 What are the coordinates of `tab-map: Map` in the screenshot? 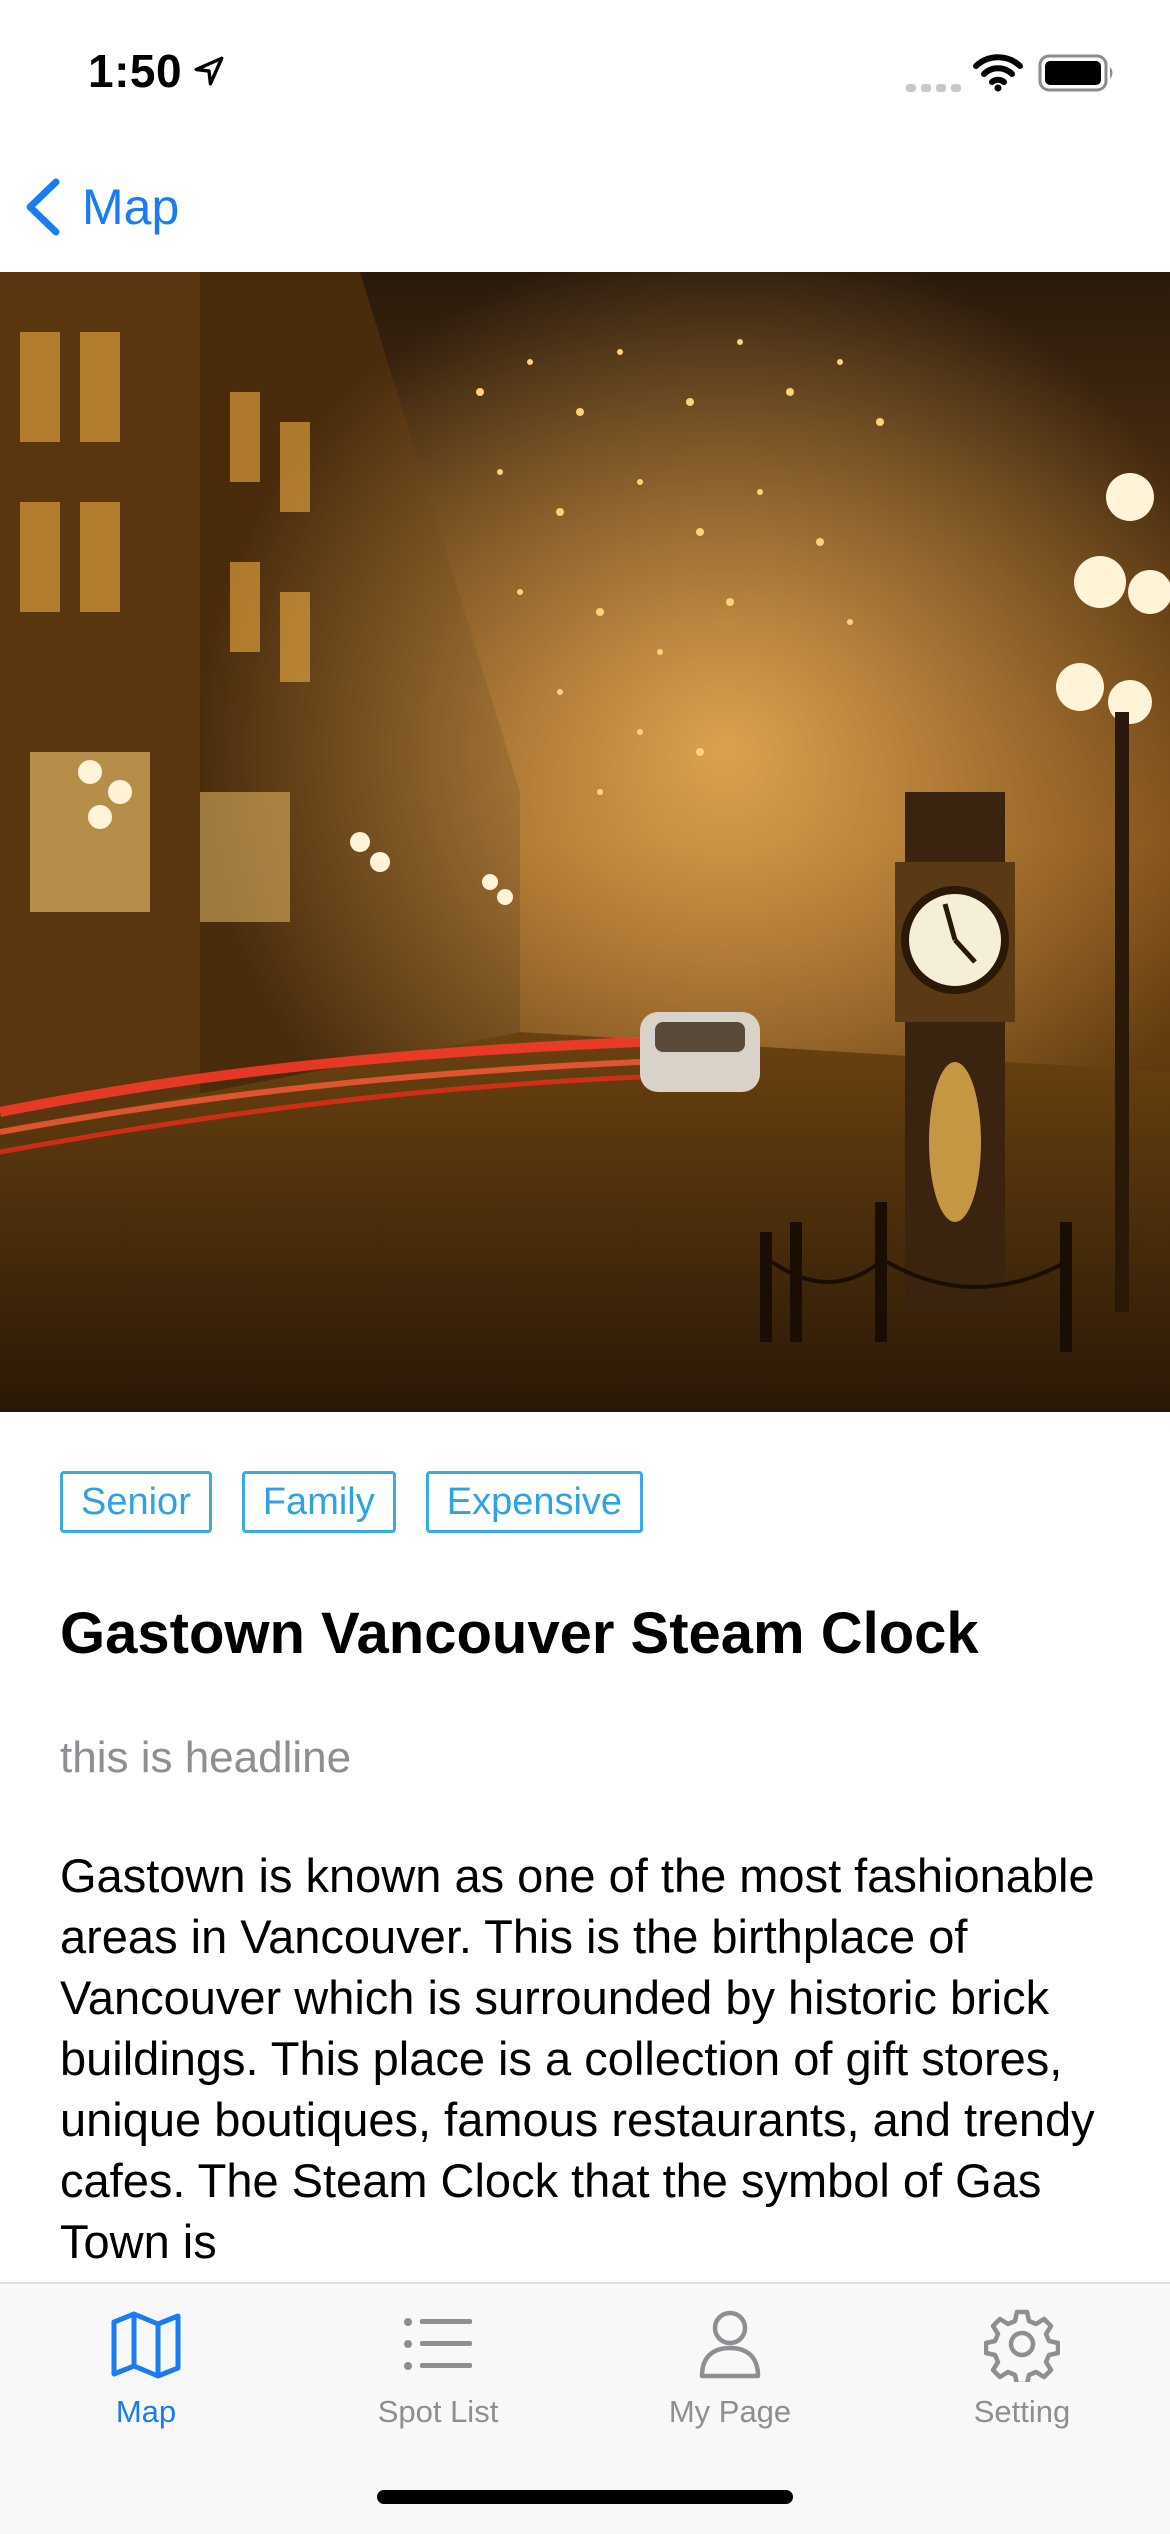 It's located at (146, 2376).